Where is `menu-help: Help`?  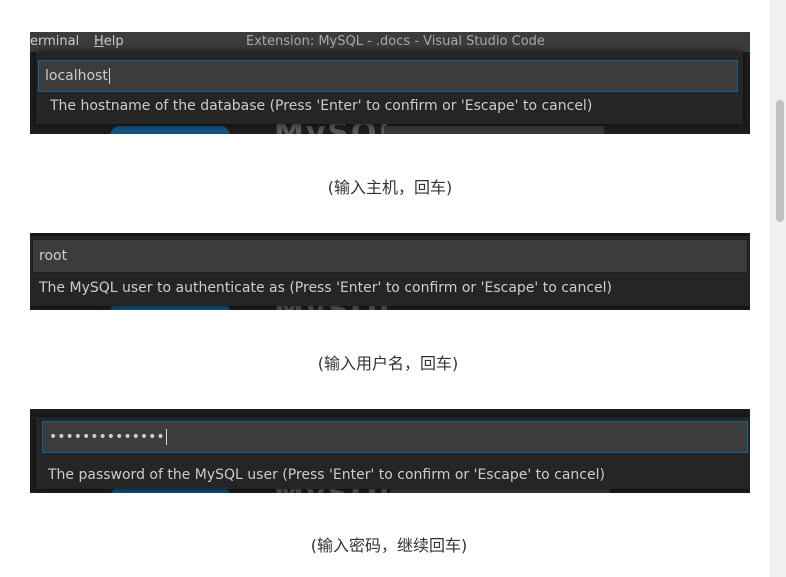 menu-help: Help is located at coordinates (109, 42).